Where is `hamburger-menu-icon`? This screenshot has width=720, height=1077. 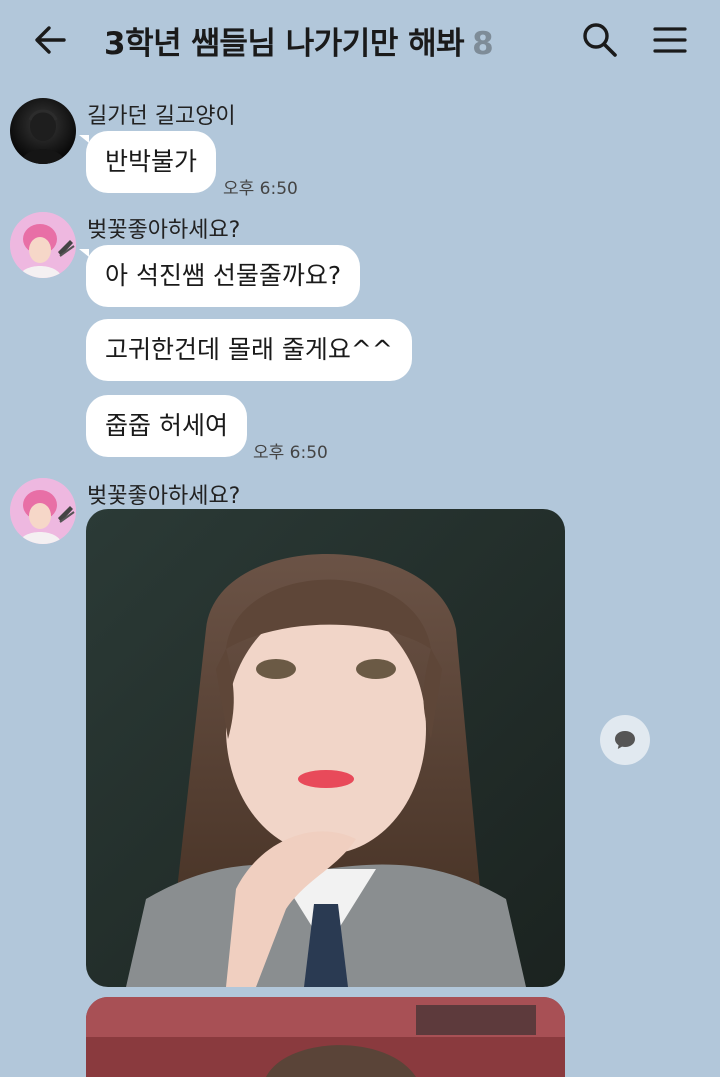
hamburger-menu-icon is located at coordinates (670, 40).